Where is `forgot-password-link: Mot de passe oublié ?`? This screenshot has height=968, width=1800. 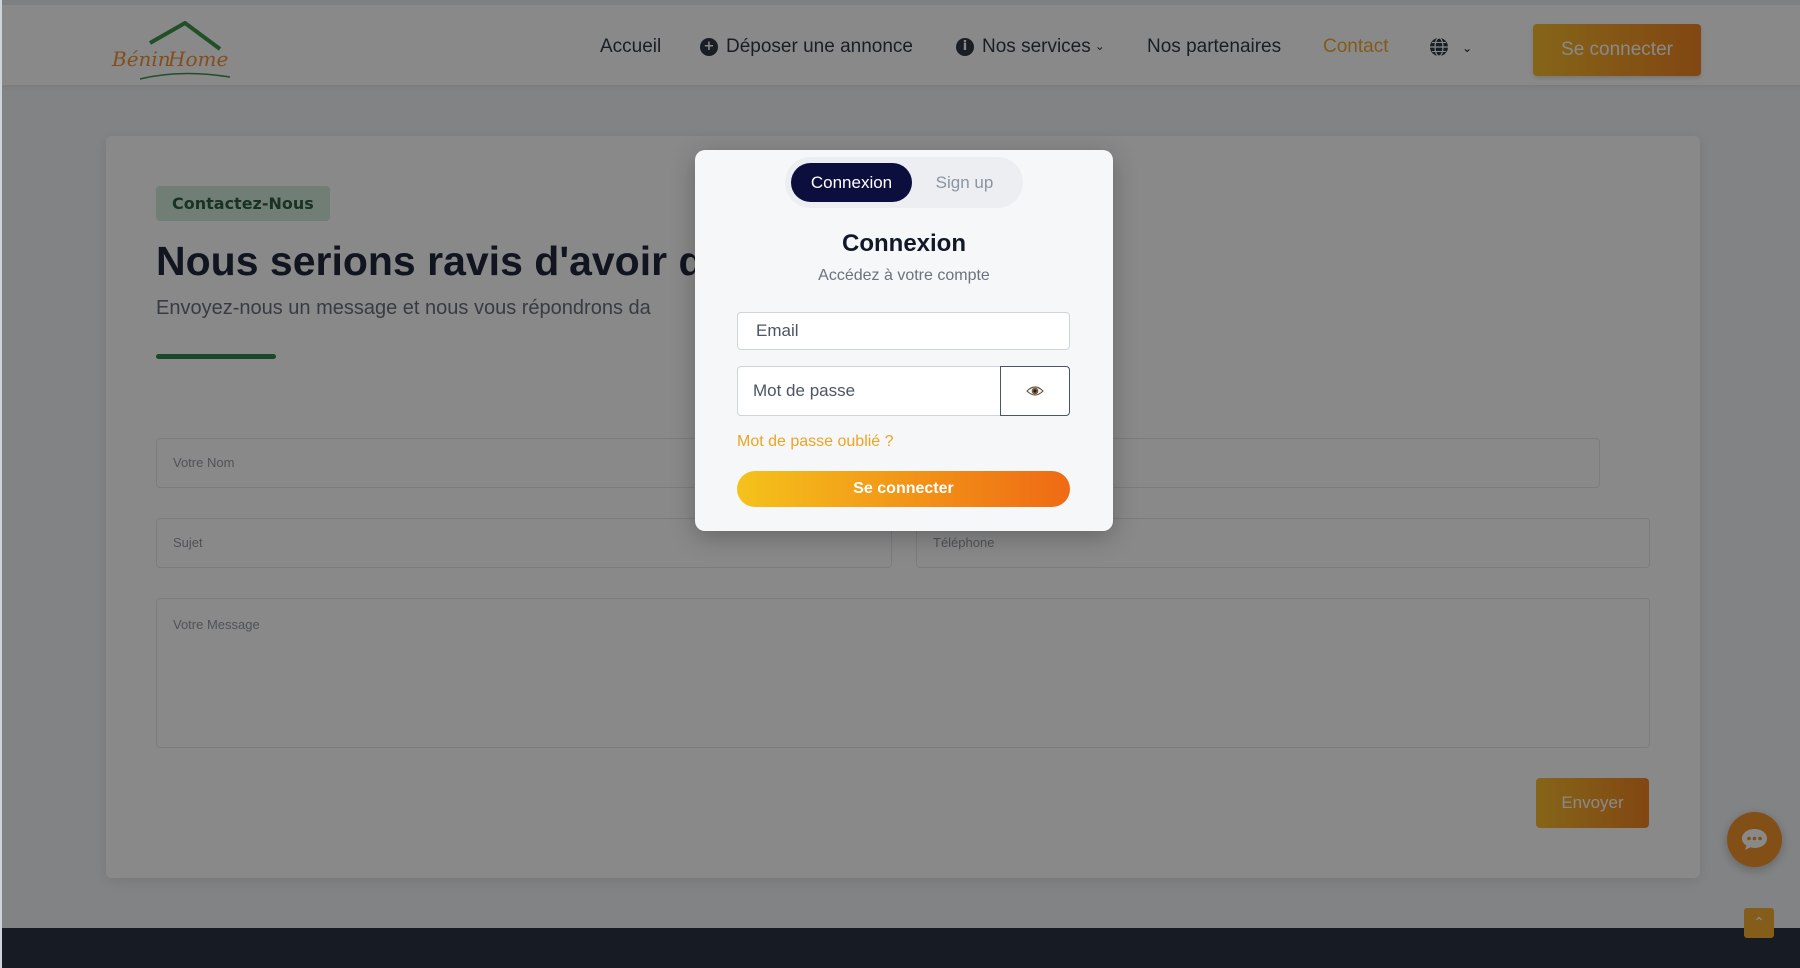
forgot-password-link: Mot de passe oublié ? is located at coordinates (815, 442).